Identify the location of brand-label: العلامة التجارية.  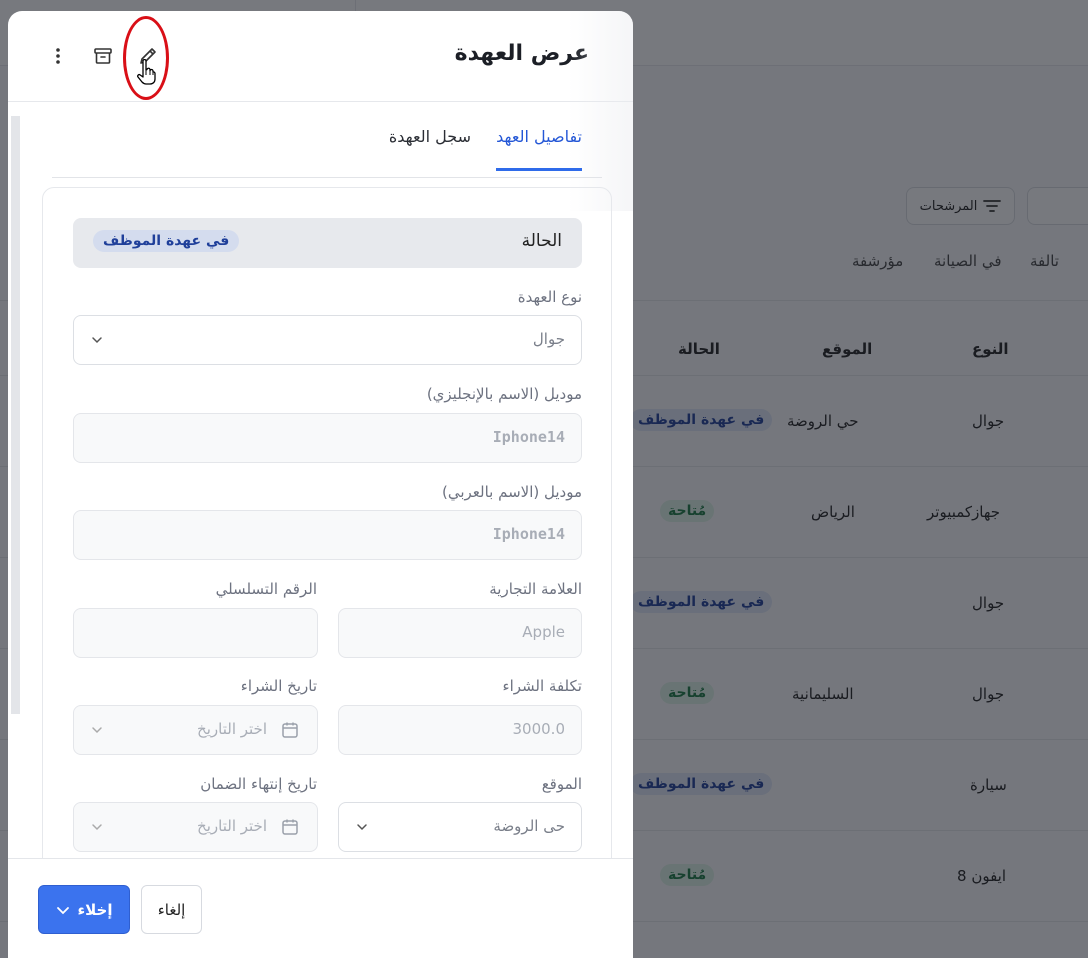
(535, 589).